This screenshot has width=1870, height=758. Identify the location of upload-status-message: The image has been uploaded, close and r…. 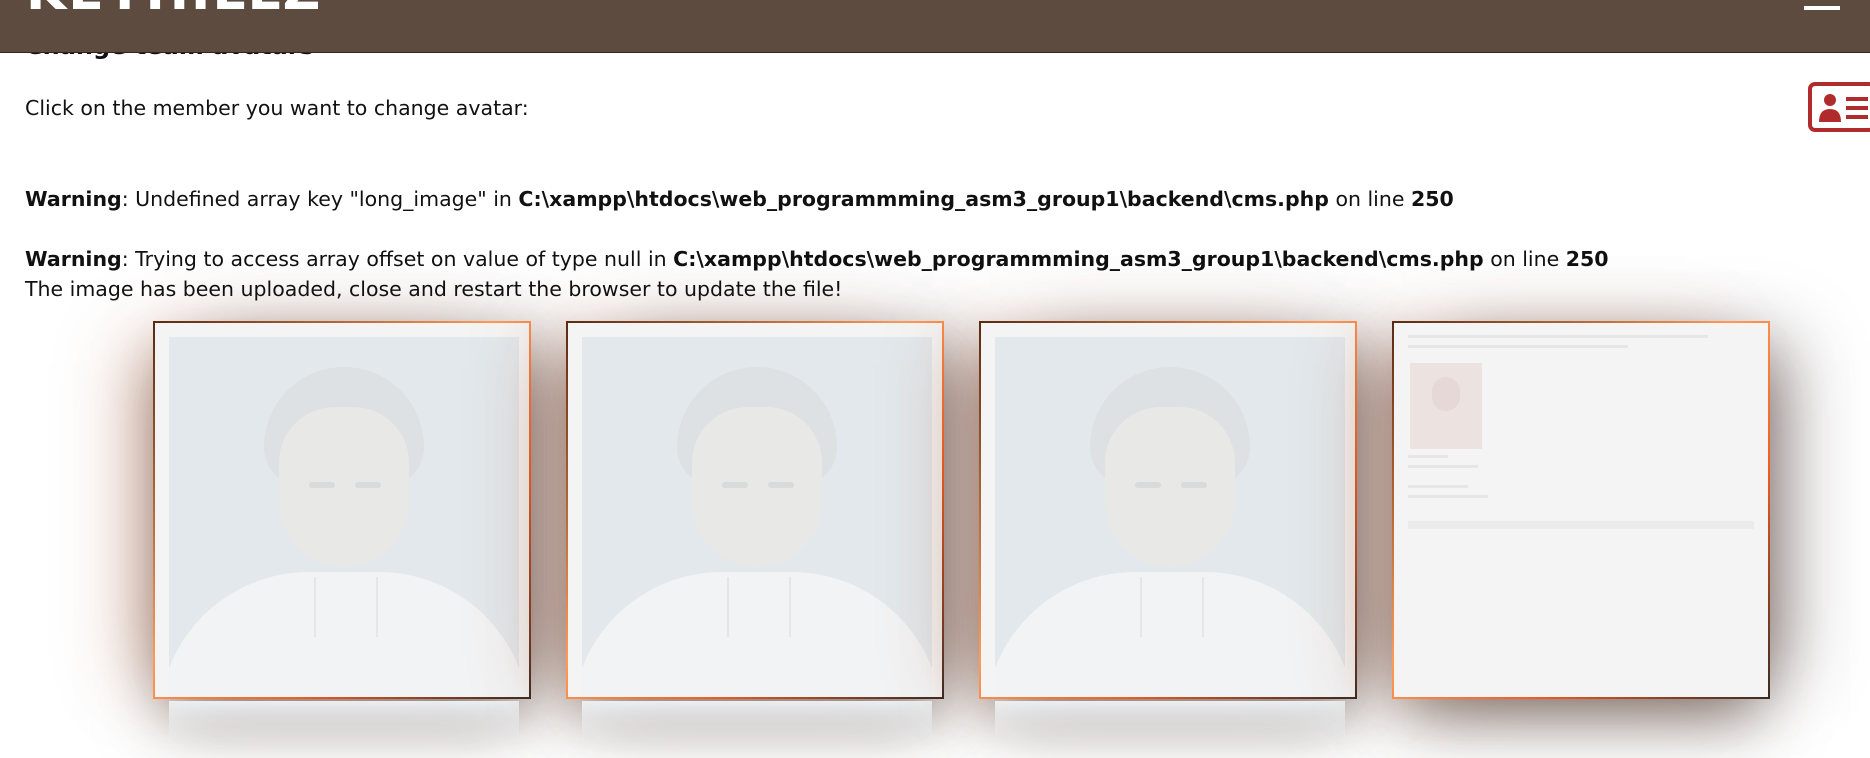
(434, 289).